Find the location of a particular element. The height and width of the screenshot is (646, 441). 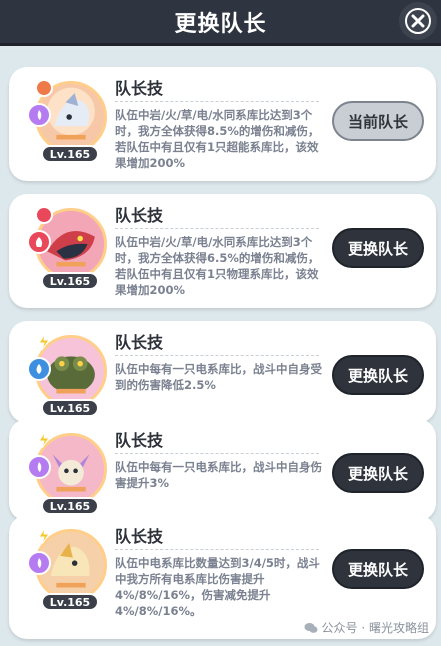

skill-description: 队伍中每有一只电系库比，战斗中自身受到的伤害降低2.5% is located at coordinates (218, 377).